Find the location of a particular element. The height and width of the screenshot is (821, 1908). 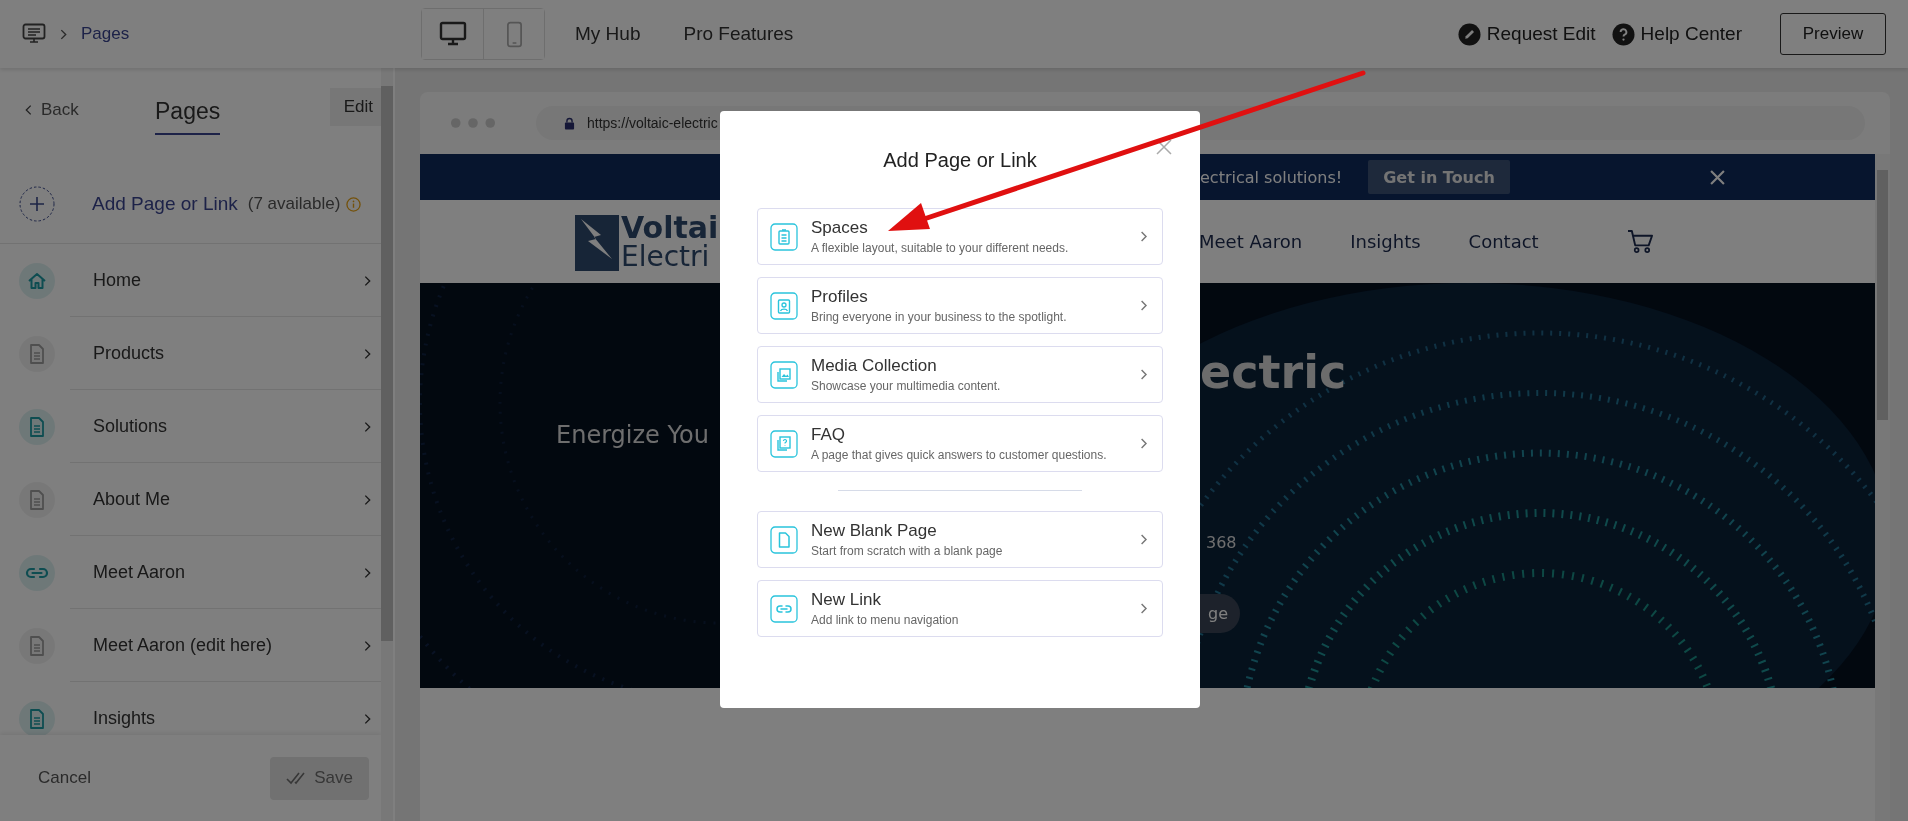

add-page-link: Add Page or Link is located at coordinates (165, 204).